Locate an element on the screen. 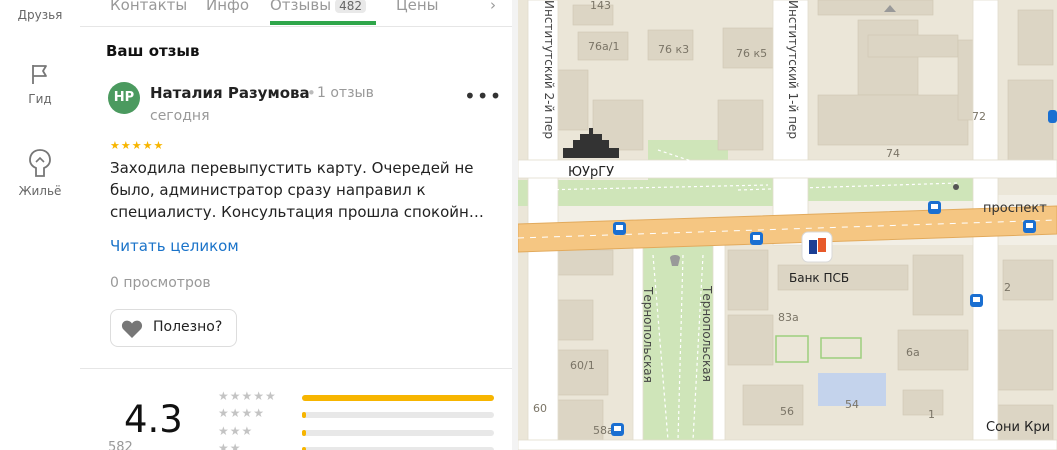 This screenshot has width=1057, height=450. house-number: 74 is located at coordinates (893, 153).